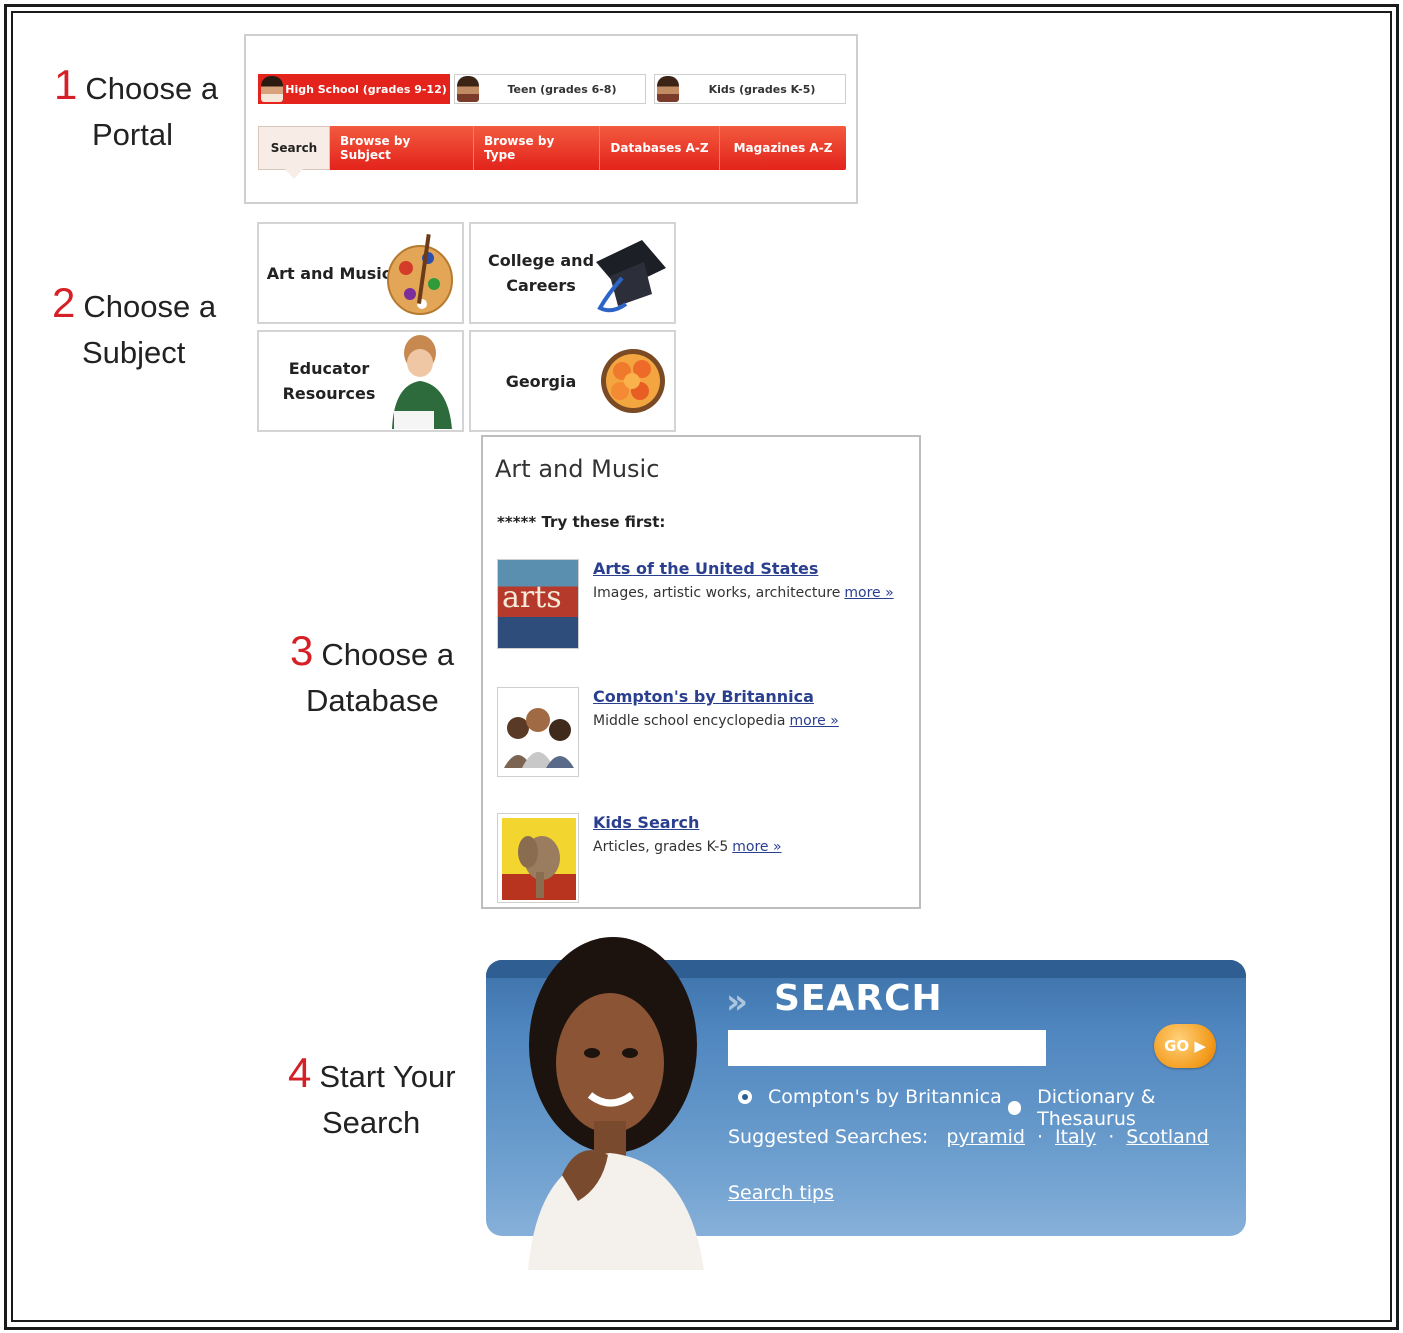  Describe the element at coordinates (858, 998) in the screenshot. I see `search-heading: SEARCH` at that location.